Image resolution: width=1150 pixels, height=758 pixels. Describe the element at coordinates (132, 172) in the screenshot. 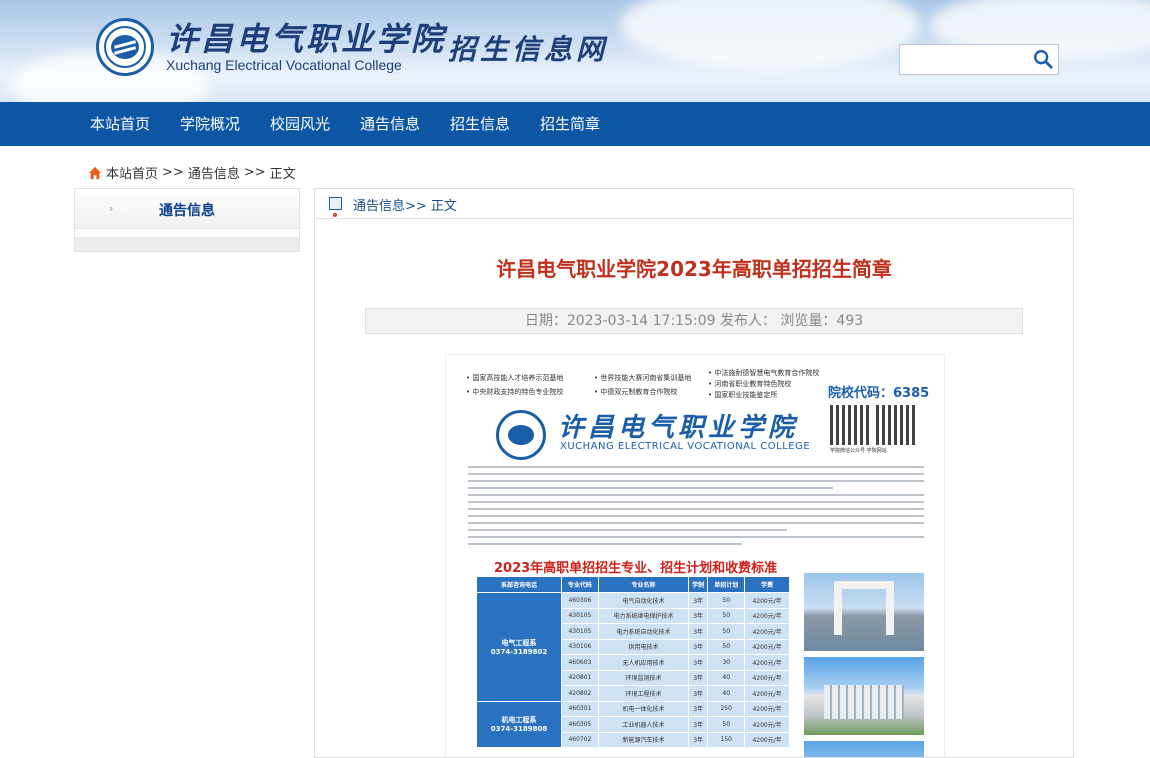

I see `breadcrumb-home: 本站首页` at that location.